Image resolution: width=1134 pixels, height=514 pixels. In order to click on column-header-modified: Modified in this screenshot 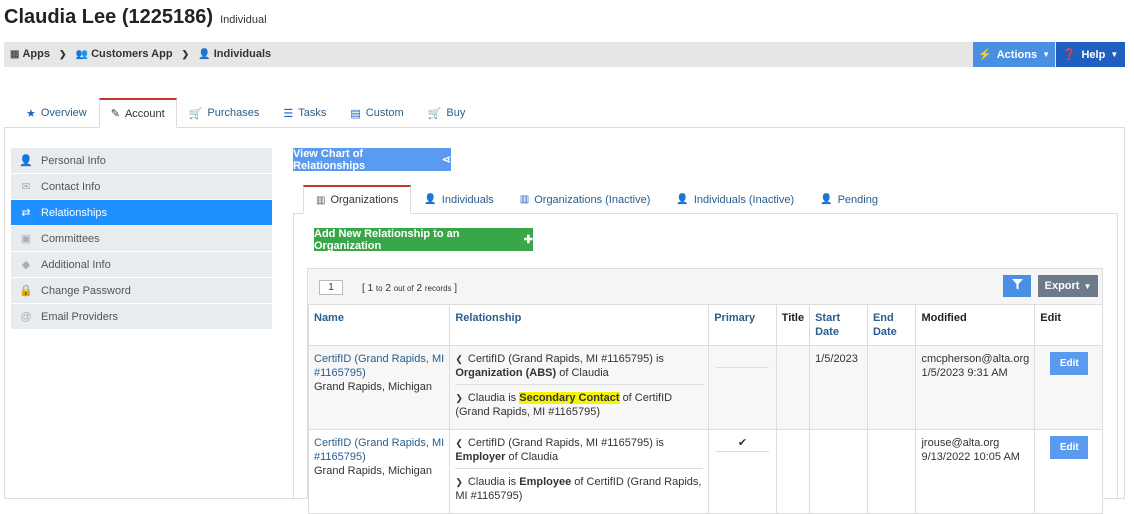, I will do `click(975, 325)`.